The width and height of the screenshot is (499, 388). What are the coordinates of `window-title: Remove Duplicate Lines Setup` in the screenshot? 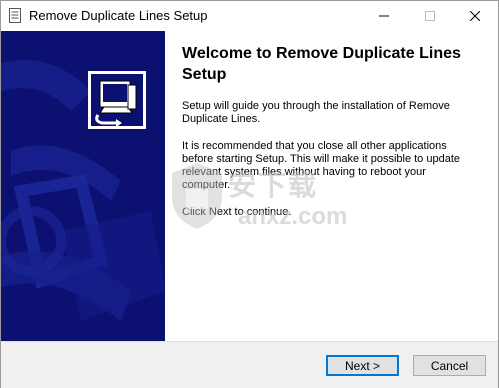 It's located at (118, 15).